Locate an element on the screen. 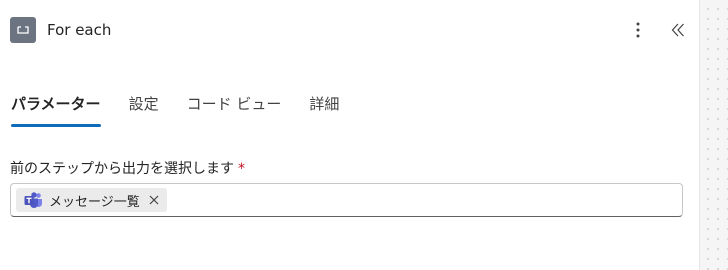 The image size is (728, 270). output-select-input: メッセージ一覧 is located at coordinates (346, 200).